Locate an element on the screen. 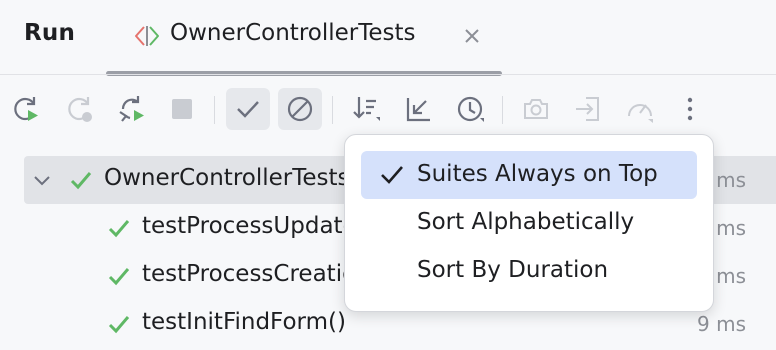 This screenshot has width=776, height=350. menu-item-label: Sort Alphabetically is located at coordinates (526, 222).